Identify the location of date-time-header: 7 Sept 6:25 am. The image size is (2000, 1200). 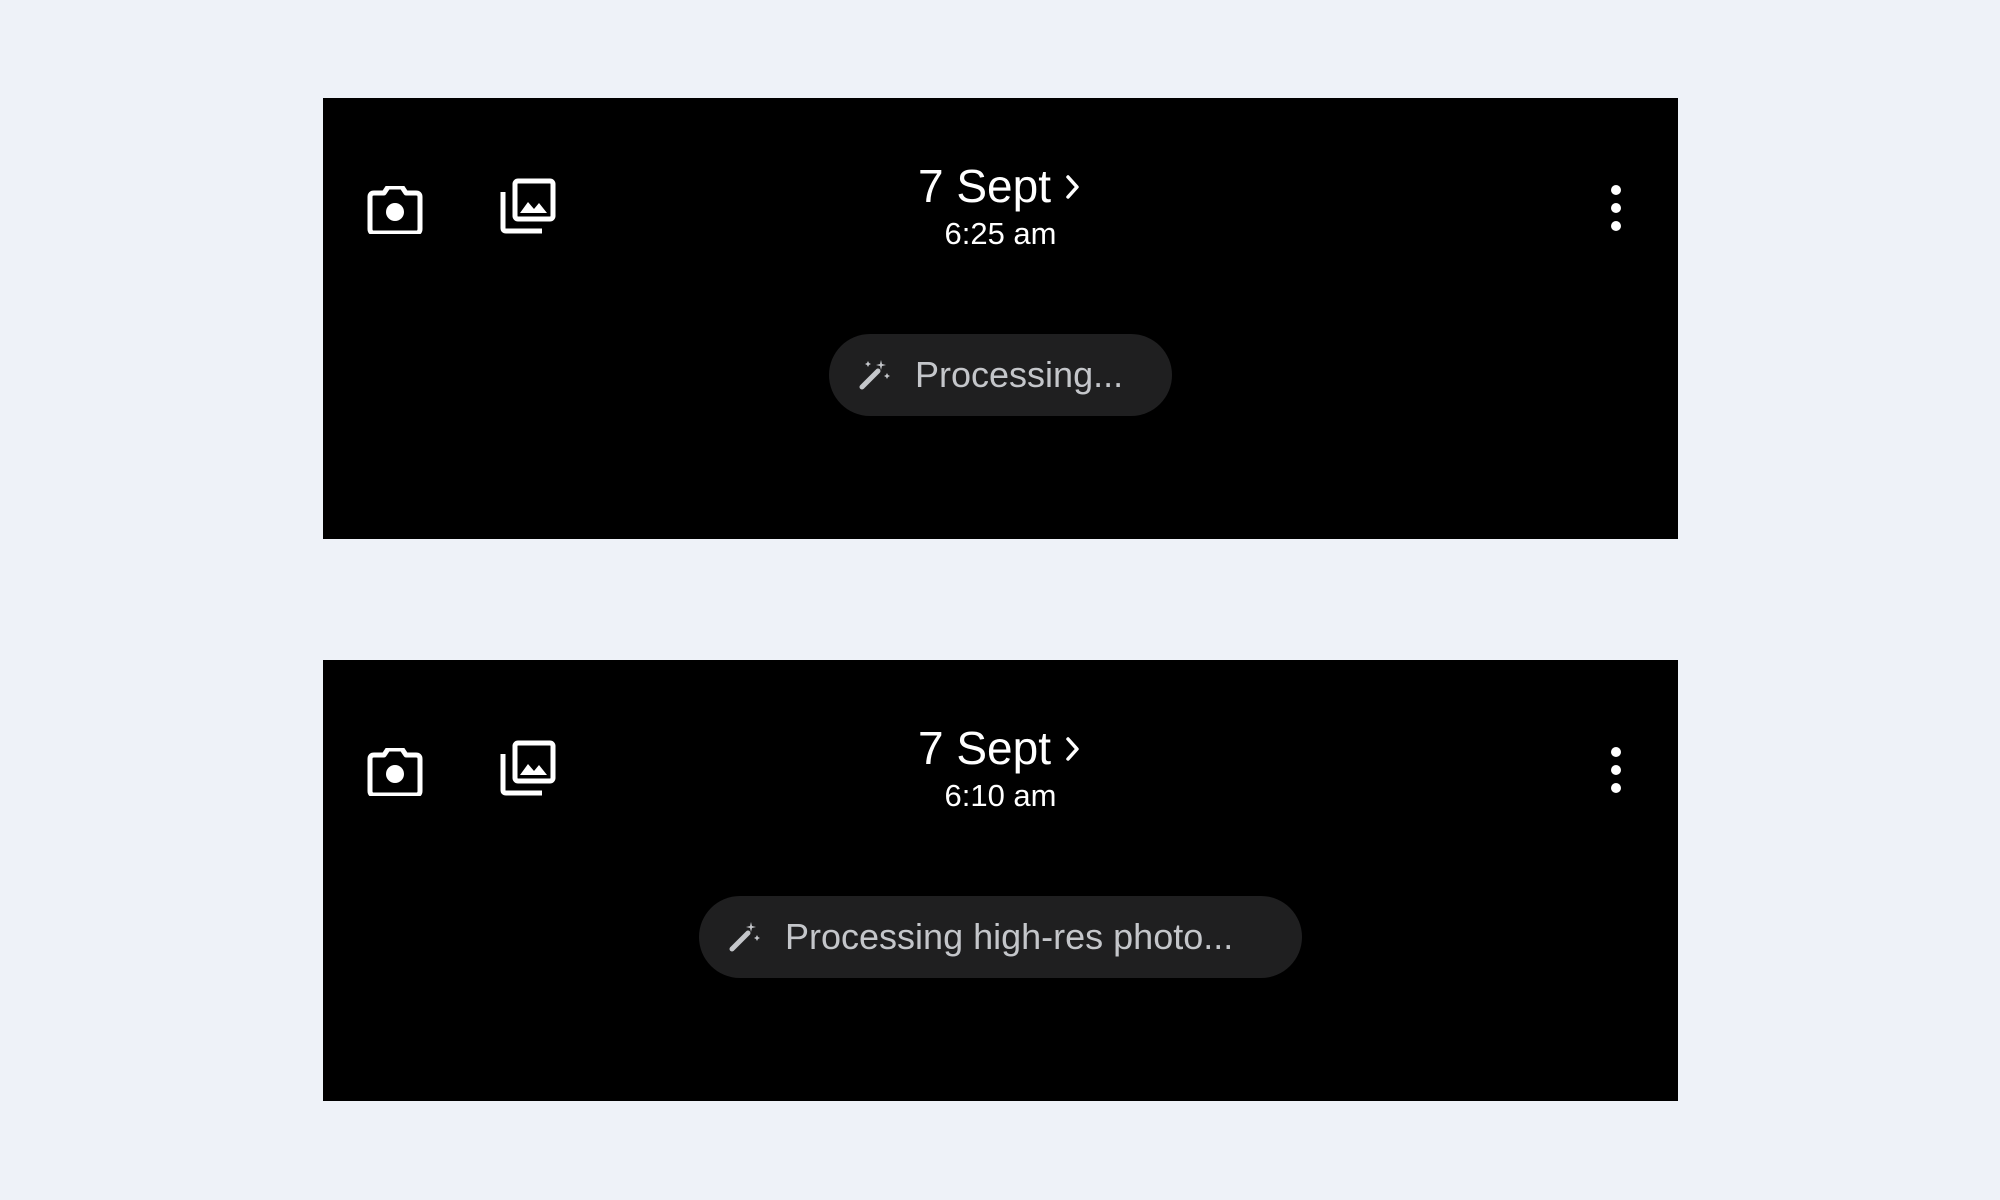
(1000, 207).